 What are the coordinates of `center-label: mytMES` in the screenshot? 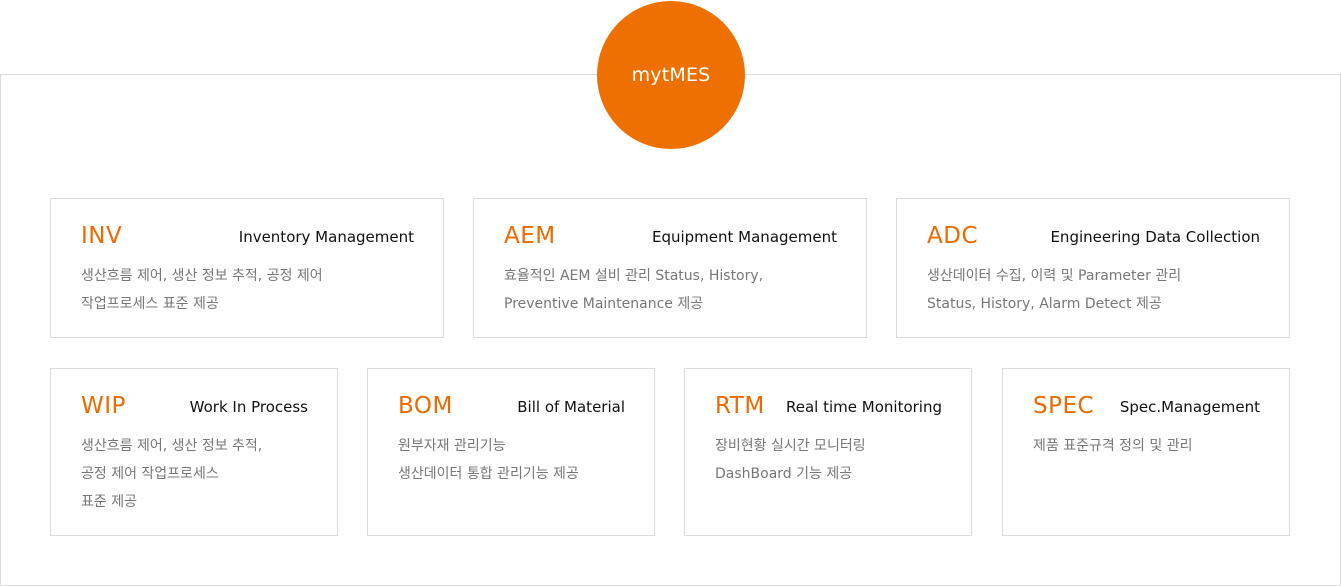 It's located at (671, 75).